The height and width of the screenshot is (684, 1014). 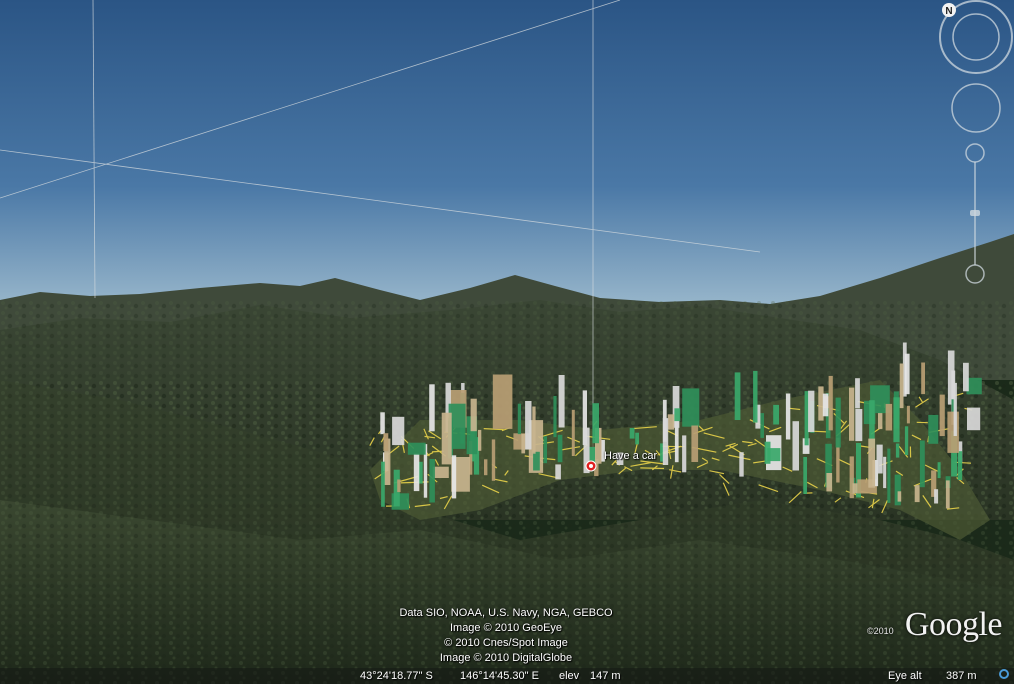 What do you see at coordinates (605, 676) in the screenshot?
I see `elevation-value: 147 m` at bounding box center [605, 676].